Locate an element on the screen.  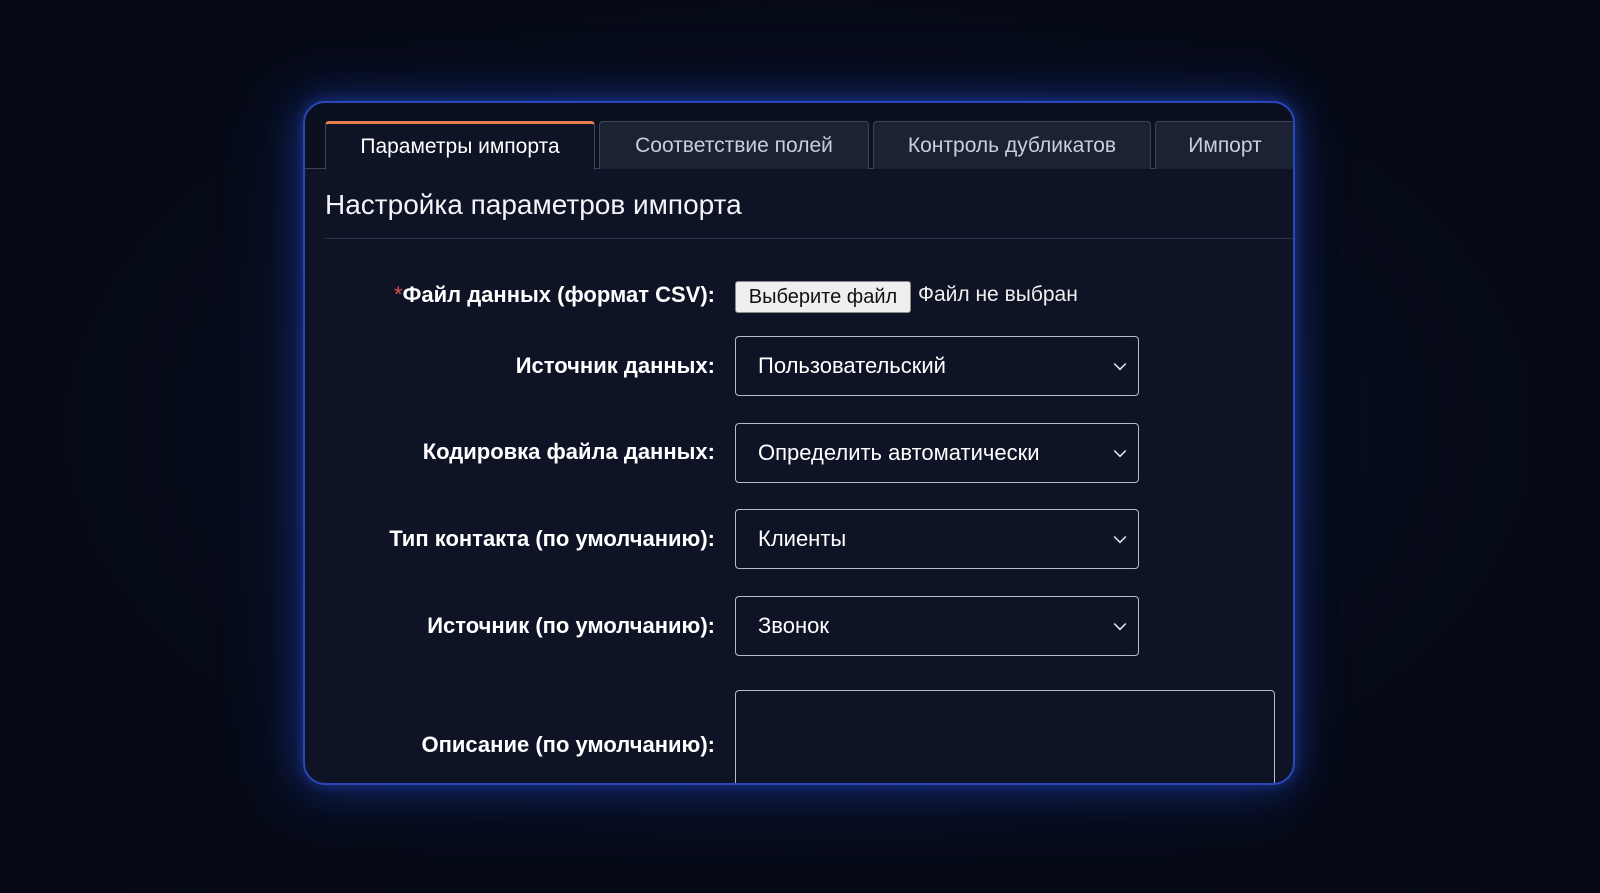
tab-field-mapping: Соответствие полей is located at coordinates (734, 145).